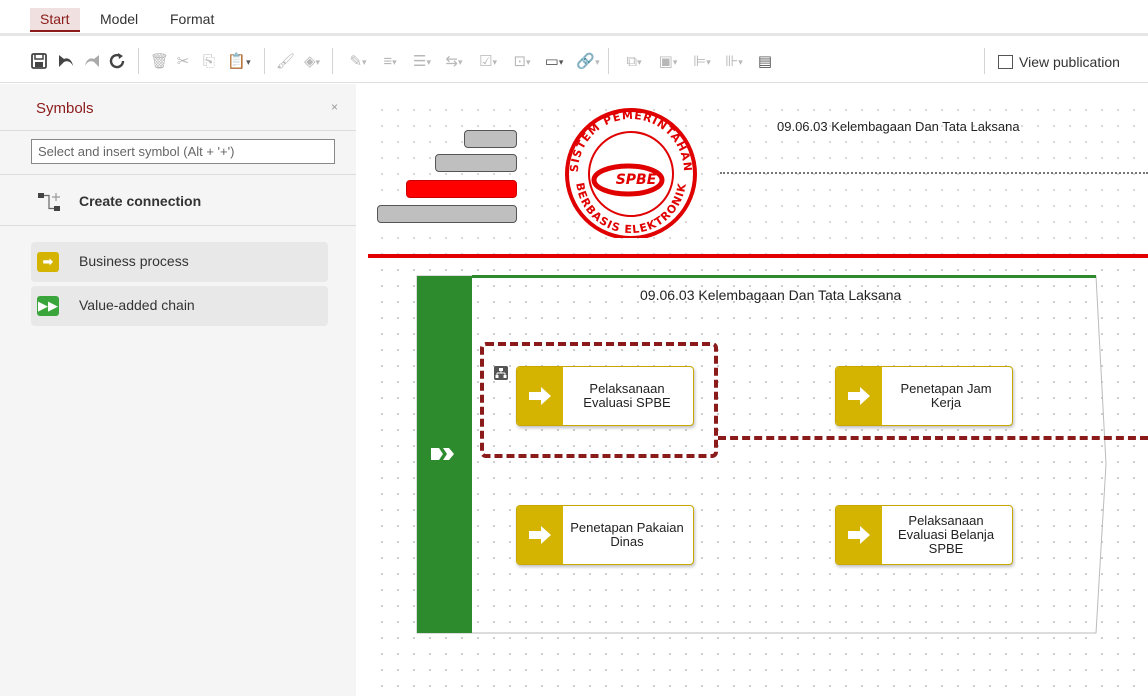  I want to click on redo-icon, so click(92, 61).